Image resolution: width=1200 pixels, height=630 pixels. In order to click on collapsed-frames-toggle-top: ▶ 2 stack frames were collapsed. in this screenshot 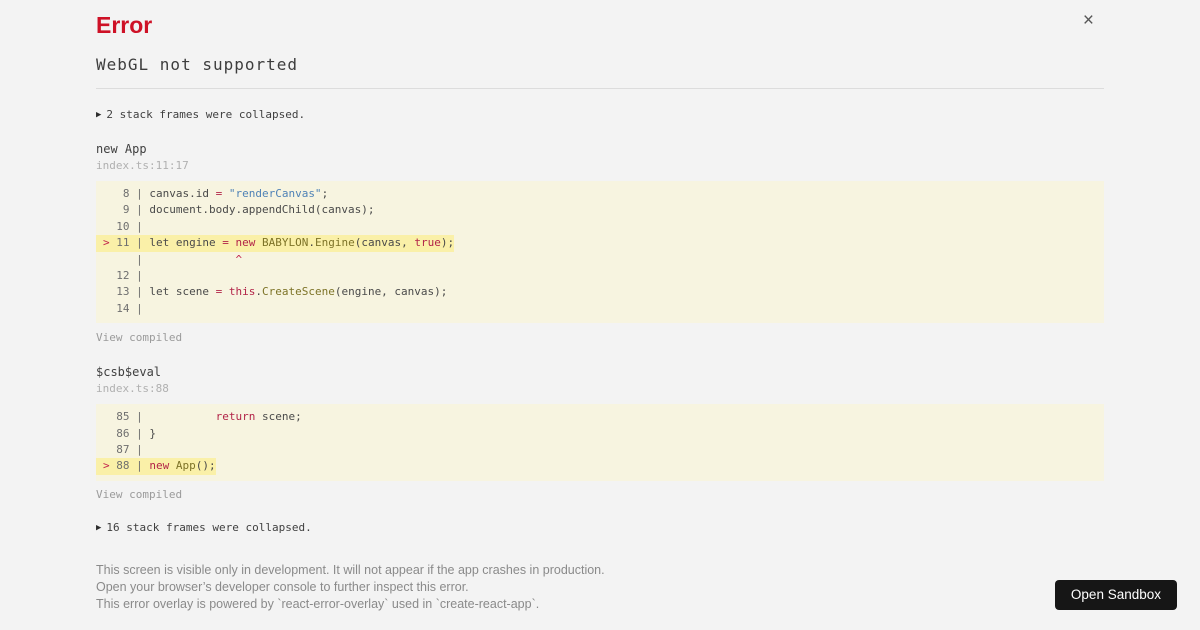, I will do `click(600, 115)`.